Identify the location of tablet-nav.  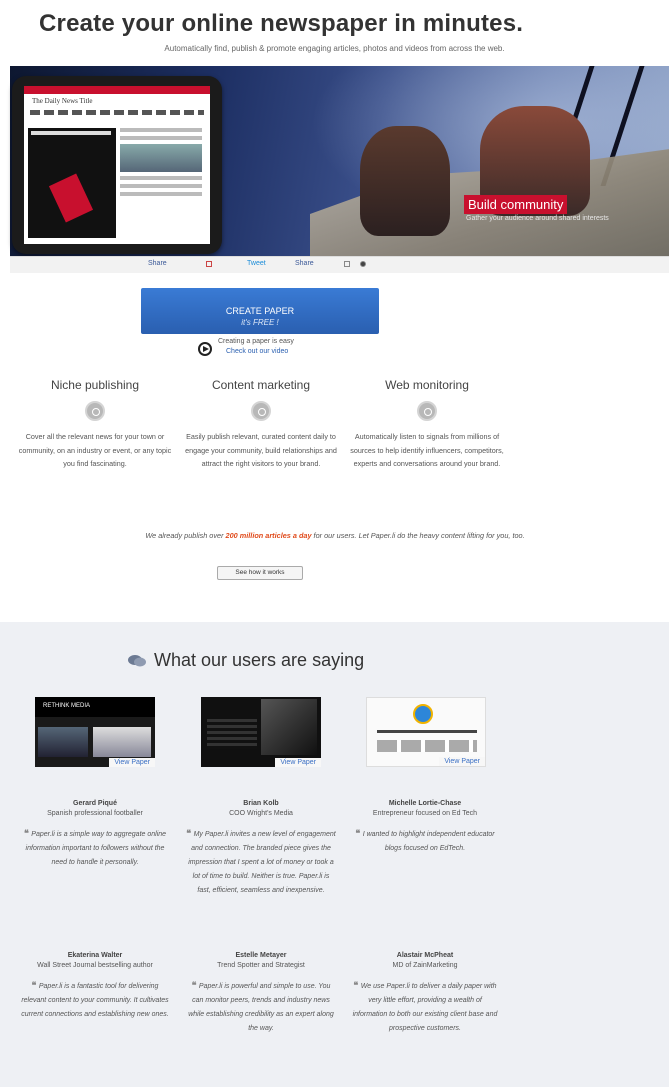
(117, 112).